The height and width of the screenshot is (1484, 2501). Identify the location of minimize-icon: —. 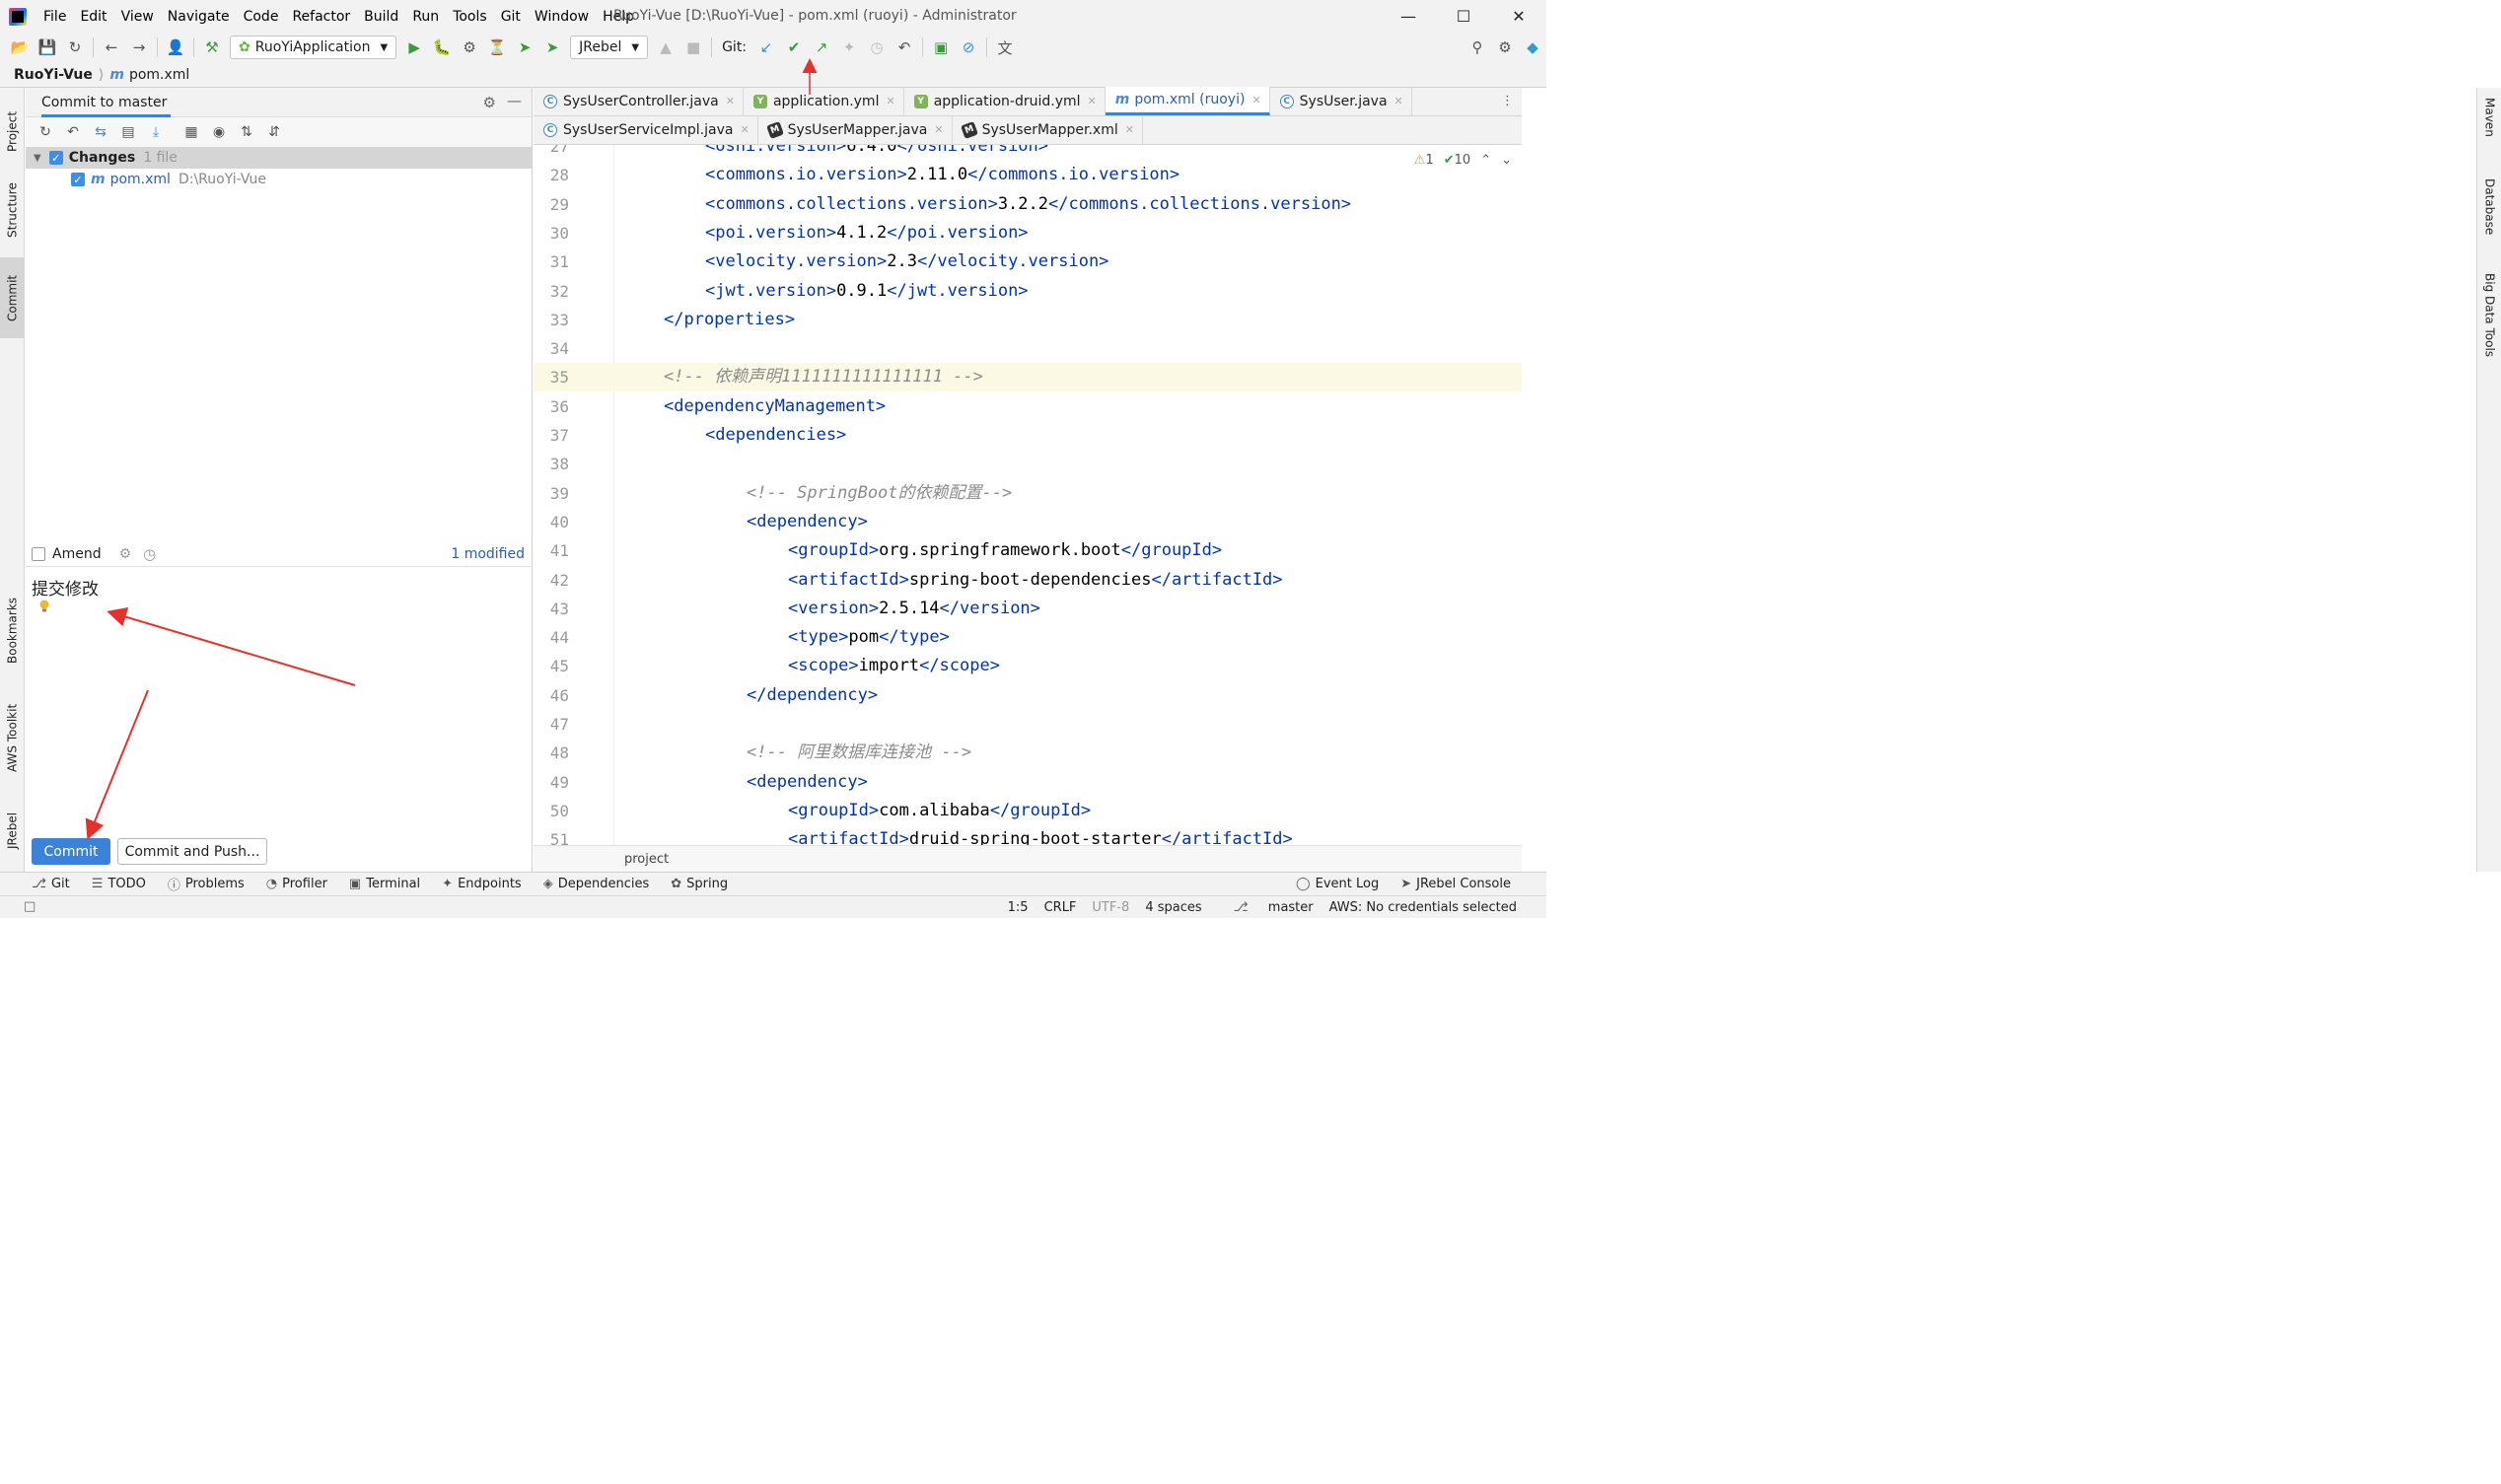
(1408, 16).